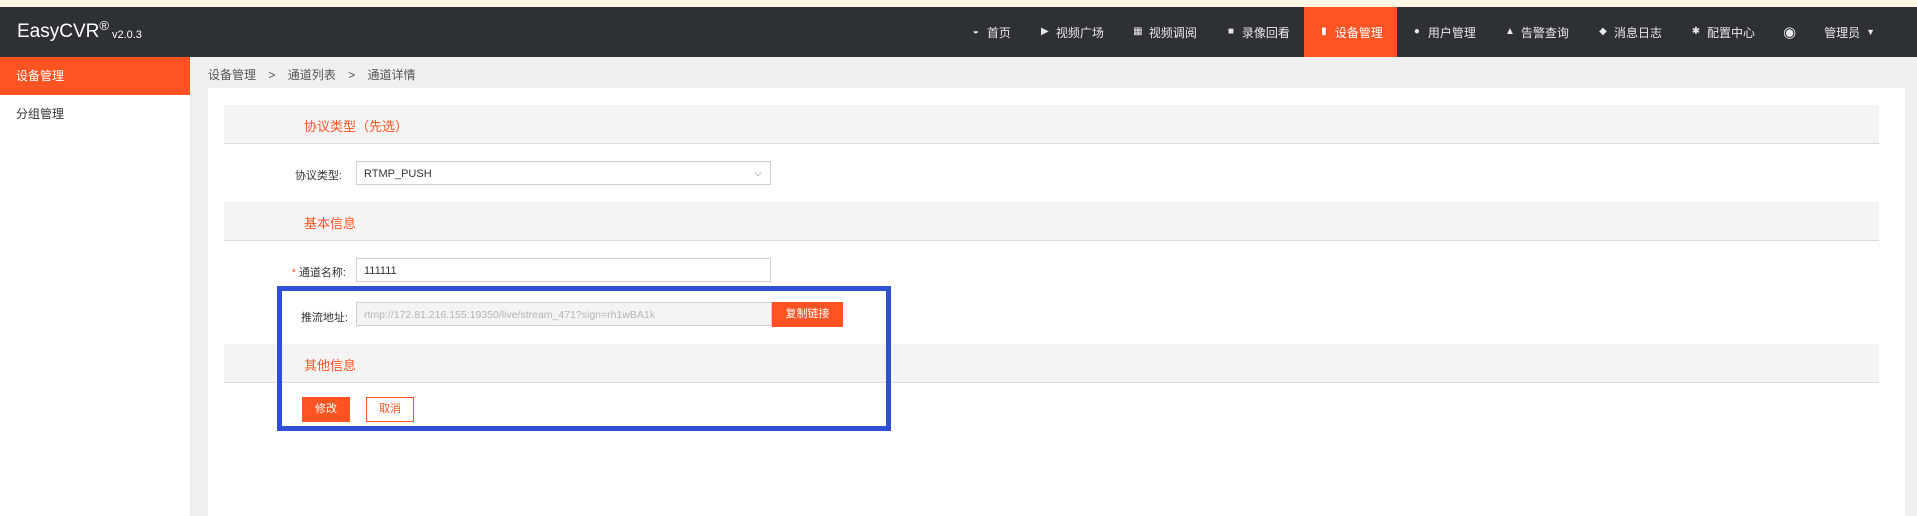  Describe the element at coordinates (1911, 286) in the screenshot. I see `scrollbar` at that location.